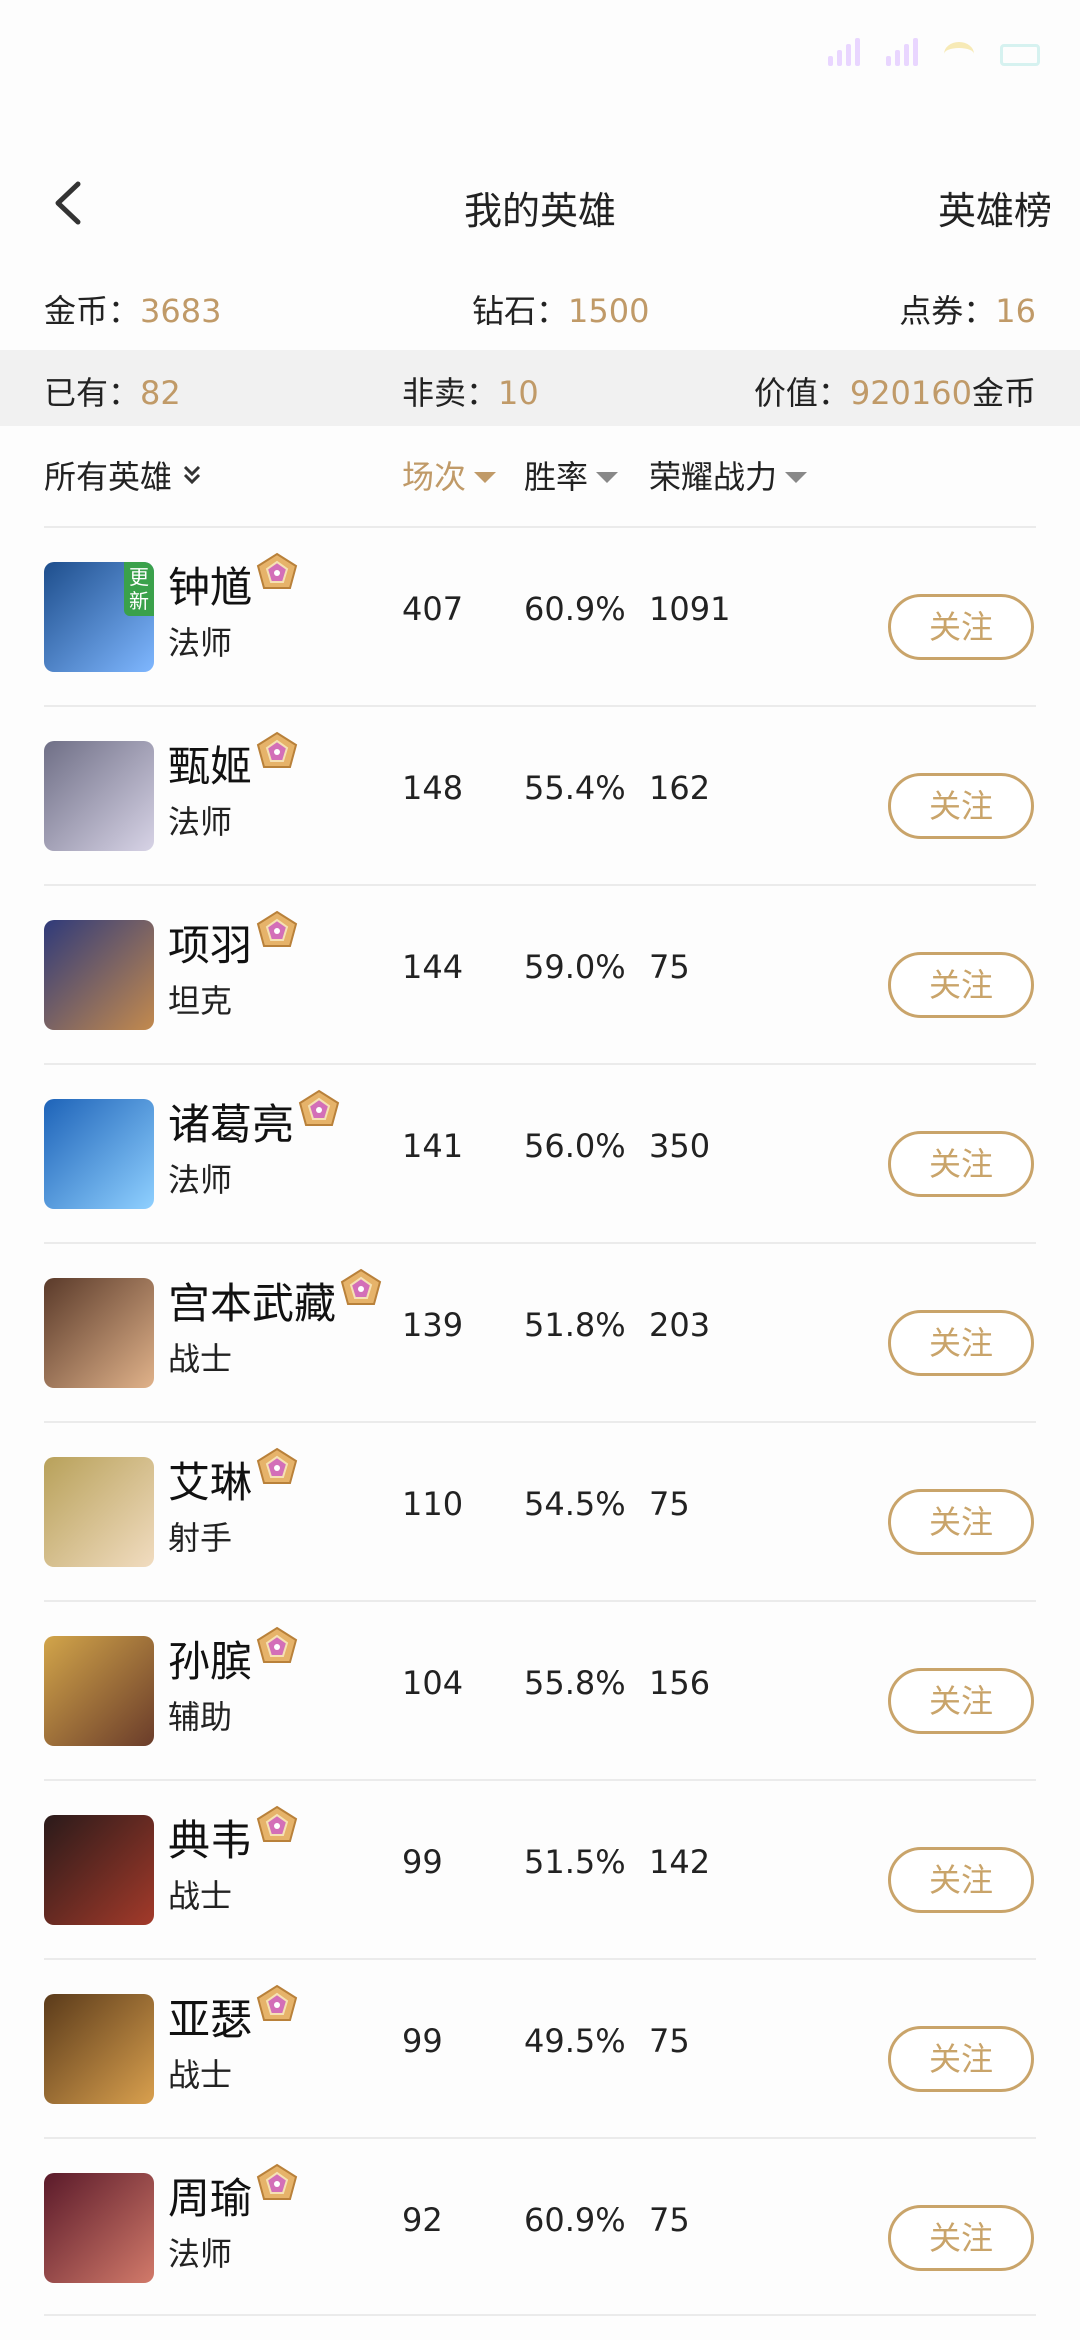 The height and width of the screenshot is (2340, 1080). I want to click on hero-winrate: 55.8%, so click(575, 1683).